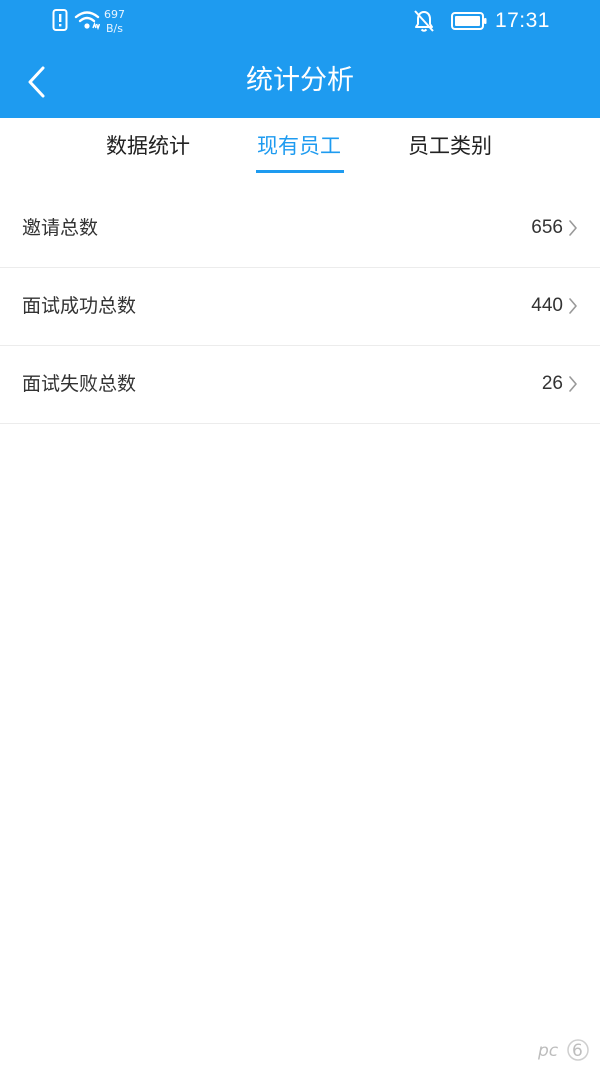  Describe the element at coordinates (300, 22) in the screenshot. I see `status-bar: 697 B/s 17:31` at that location.